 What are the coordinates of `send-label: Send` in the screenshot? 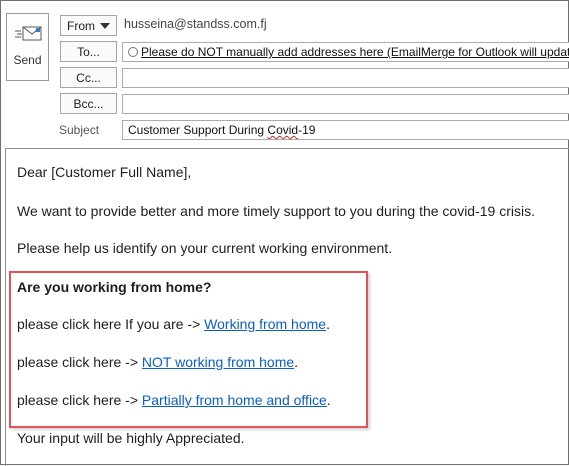 It's located at (27, 60).